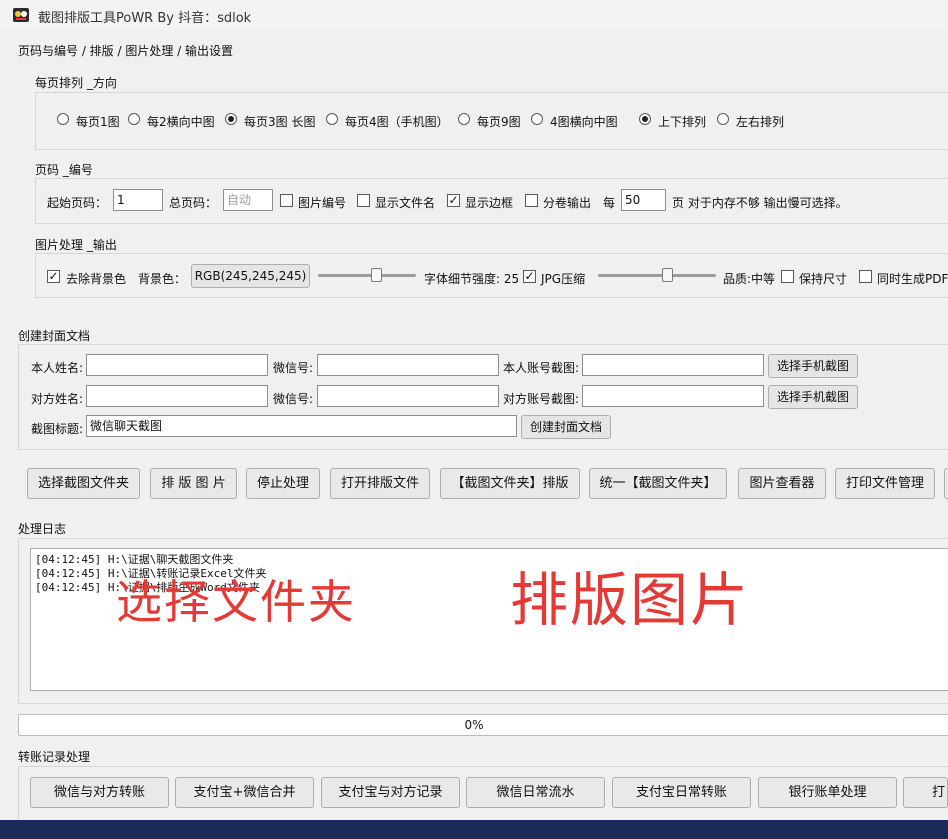 Image resolution: width=948 pixels, height=839 pixels. Describe the element at coordinates (584, 122) in the screenshot. I see `radio-layout-4h-label: 4图横向中图` at that location.